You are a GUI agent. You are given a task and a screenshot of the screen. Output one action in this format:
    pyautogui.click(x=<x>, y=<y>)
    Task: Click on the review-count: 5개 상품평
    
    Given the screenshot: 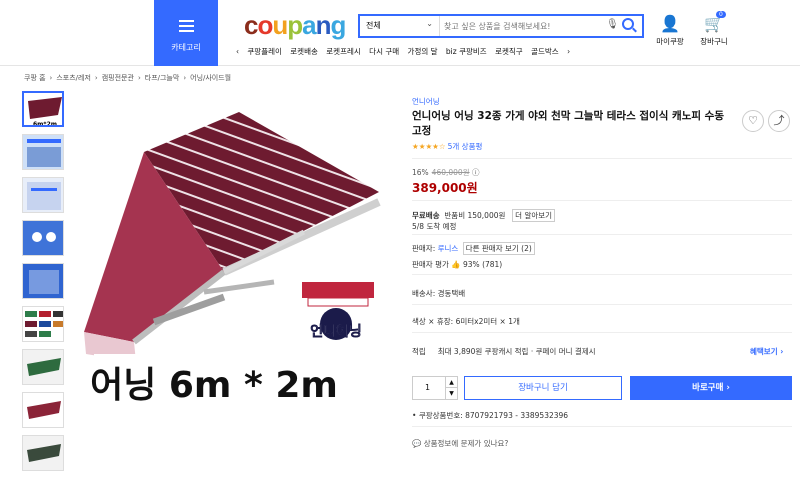 What is the action you would take?
    pyautogui.click(x=465, y=146)
    